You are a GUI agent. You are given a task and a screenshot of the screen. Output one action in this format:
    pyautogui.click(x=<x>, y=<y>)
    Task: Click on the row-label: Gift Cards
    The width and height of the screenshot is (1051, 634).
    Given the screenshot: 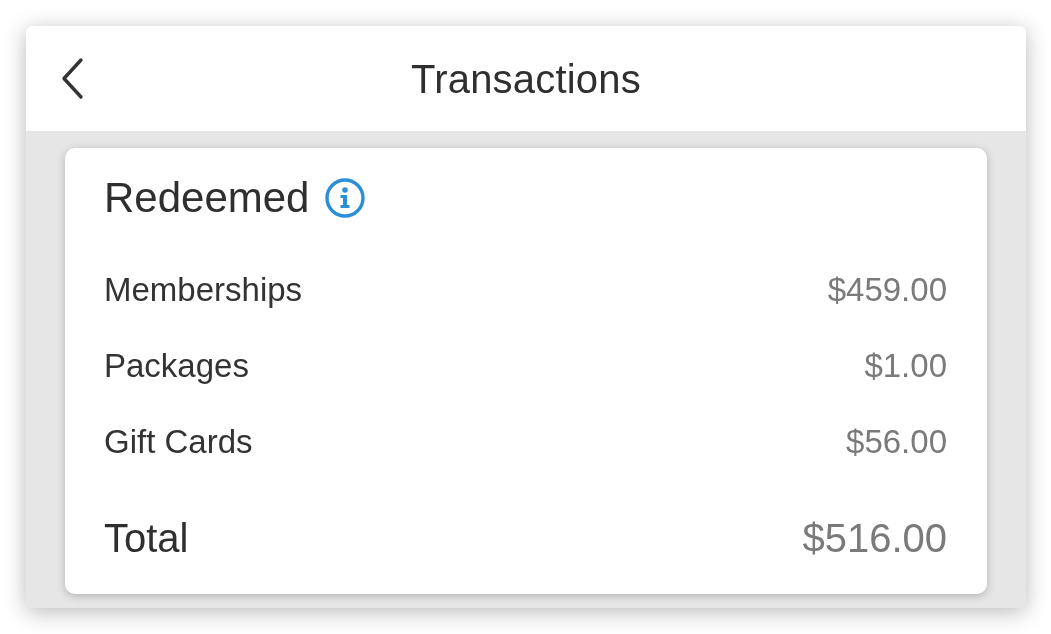 What is the action you would take?
    pyautogui.click(x=178, y=442)
    